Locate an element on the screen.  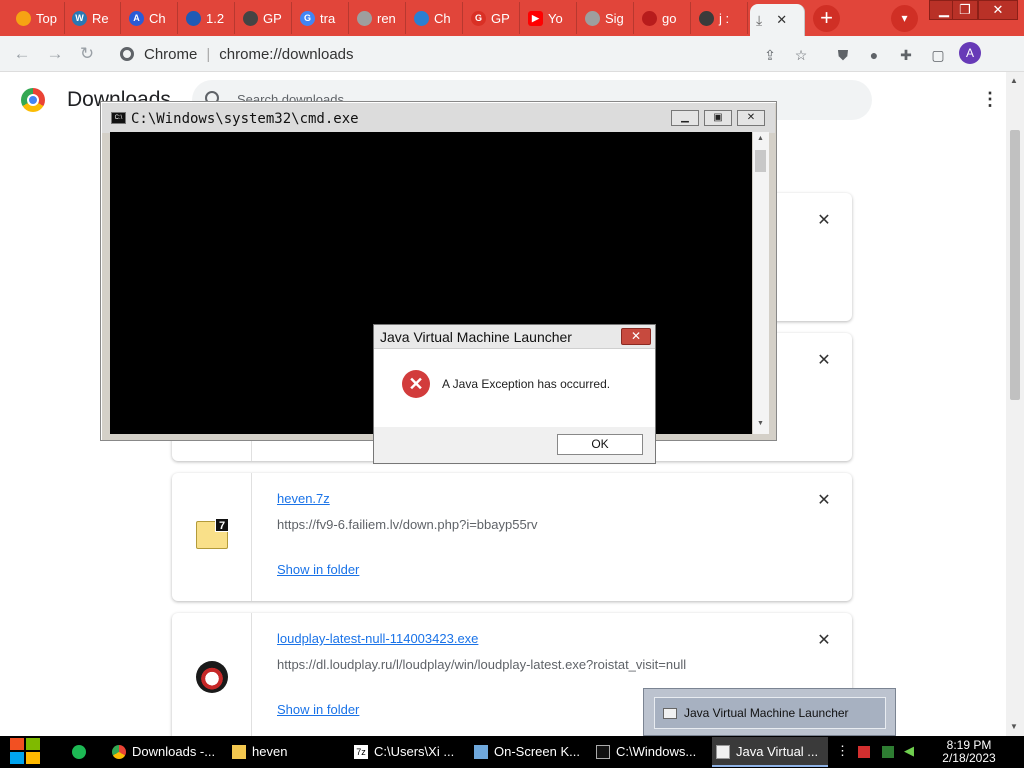
globe-icon is located at coordinates (592, 18).